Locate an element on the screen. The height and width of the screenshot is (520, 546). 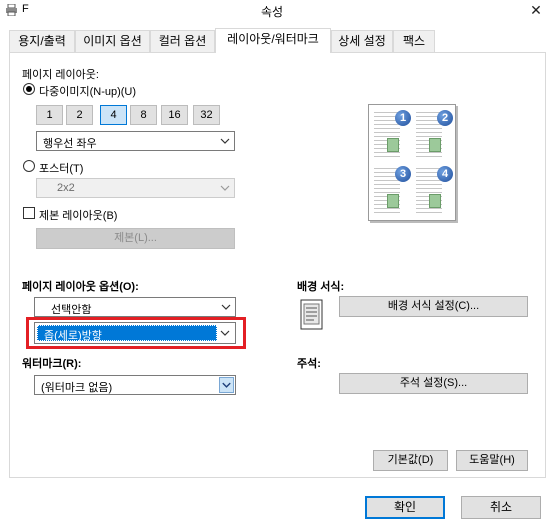
preview-number: 1 is located at coordinates (403, 118).